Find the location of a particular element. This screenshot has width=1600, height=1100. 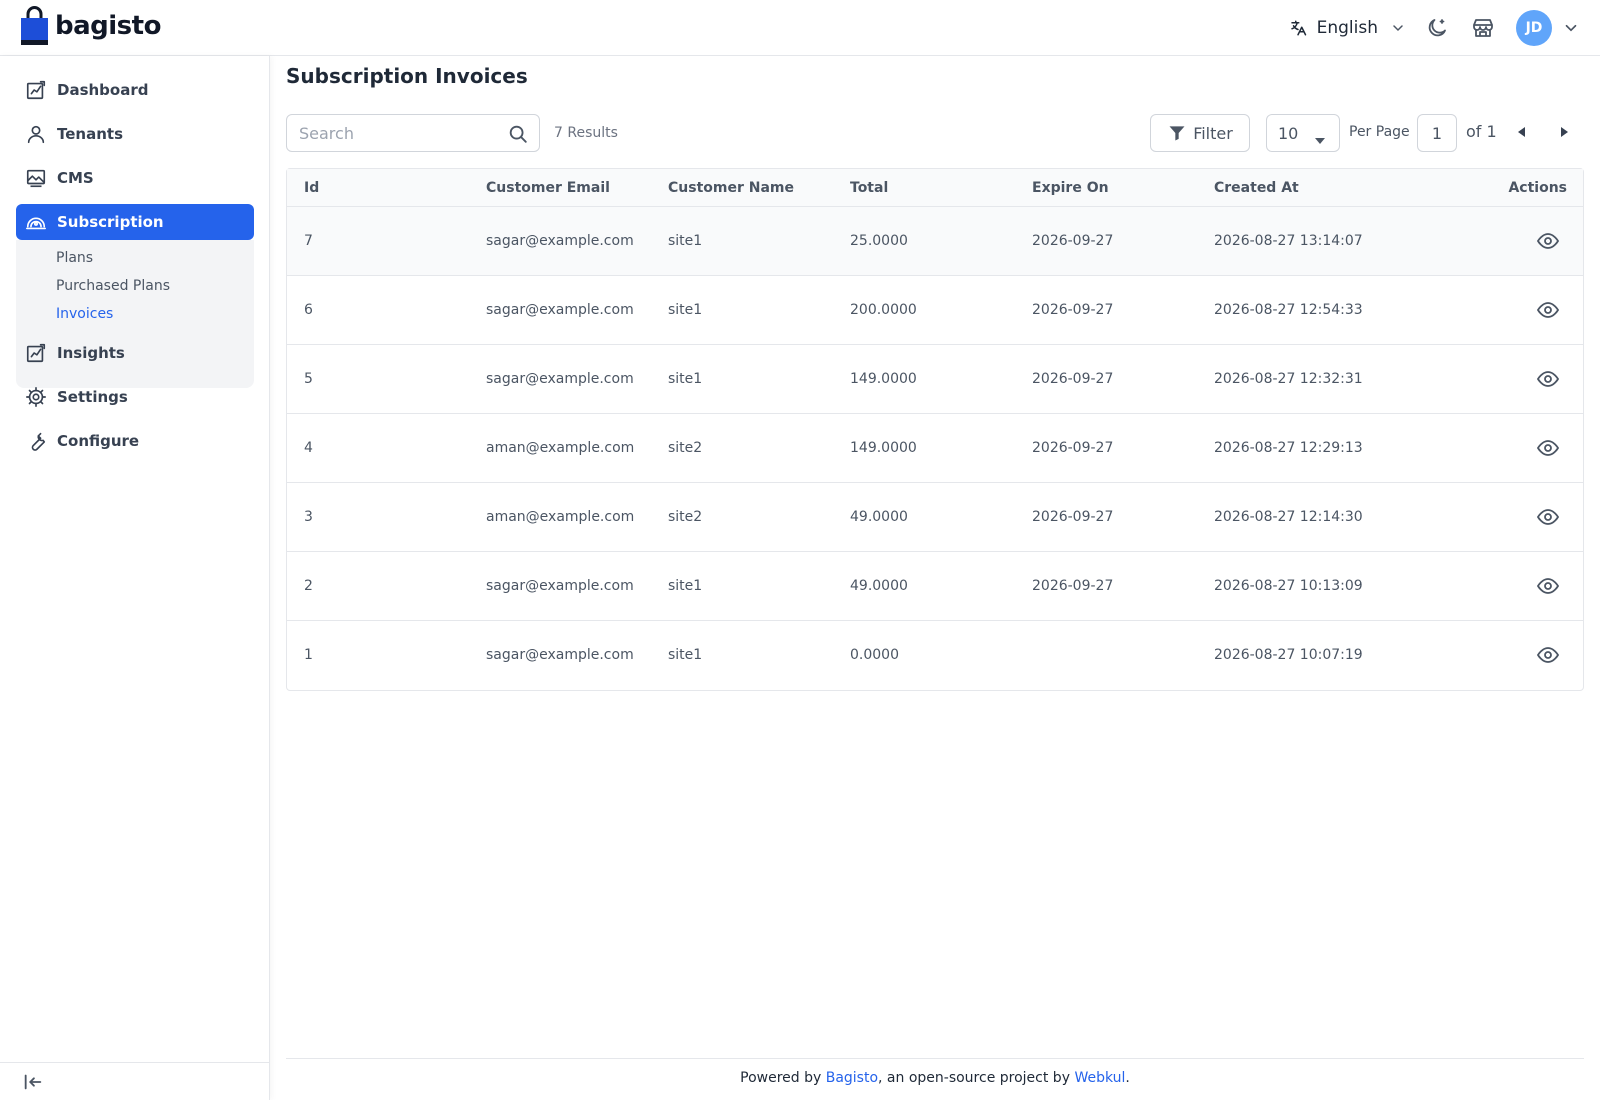

cell-id: 7 is located at coordinates (308, 241).